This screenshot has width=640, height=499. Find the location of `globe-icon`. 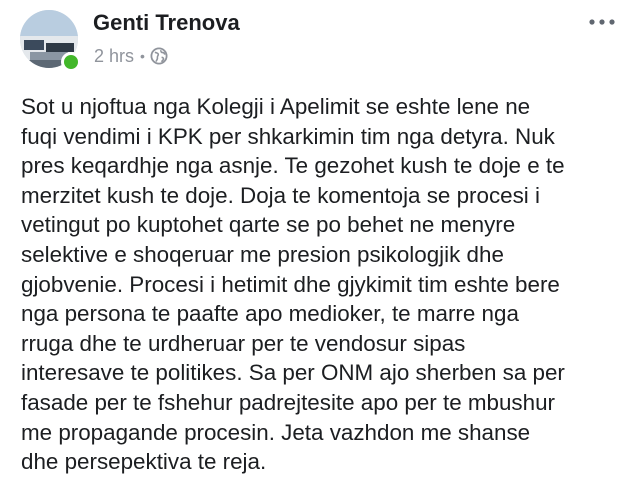

globe-icon is located at coordinates (159, 56).